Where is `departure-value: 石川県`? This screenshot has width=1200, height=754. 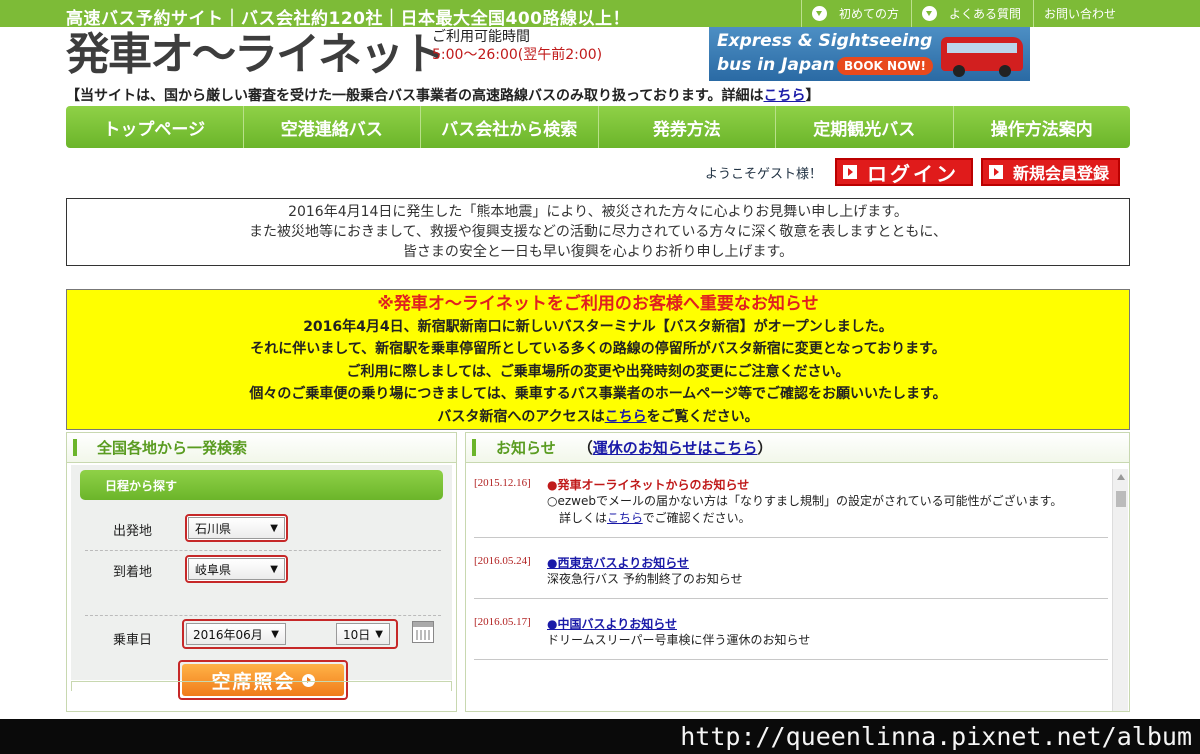 departure-value: 石川県 is located at coordinates (213, 528).